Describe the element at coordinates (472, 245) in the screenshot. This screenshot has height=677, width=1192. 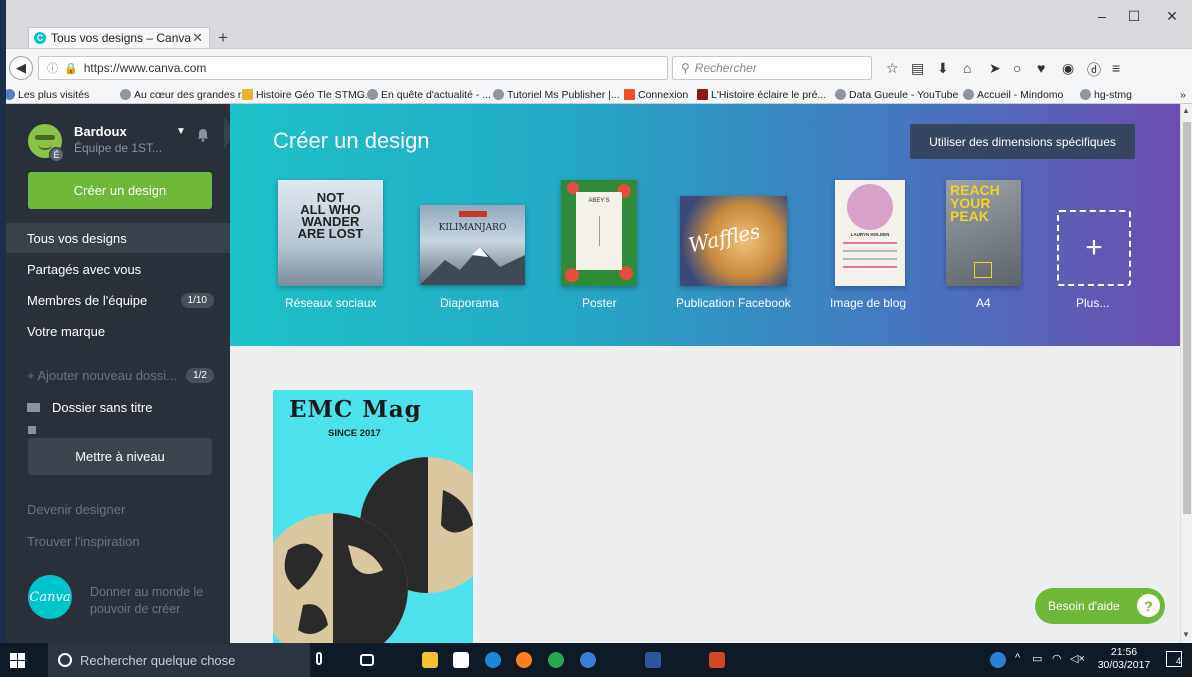
I see `template-slideshow-thumb: KILIMANJARO` at that location.